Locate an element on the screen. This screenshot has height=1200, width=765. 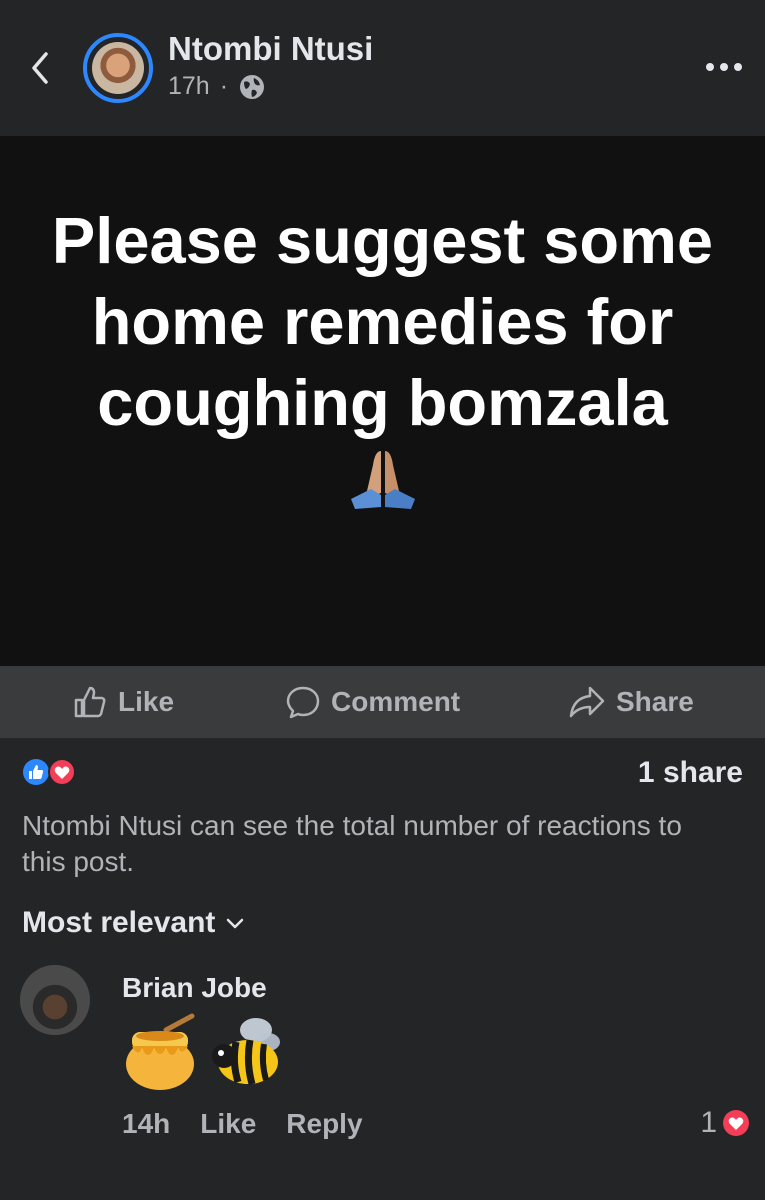
folded-hands-emoji is located at coordinates (382, 480).